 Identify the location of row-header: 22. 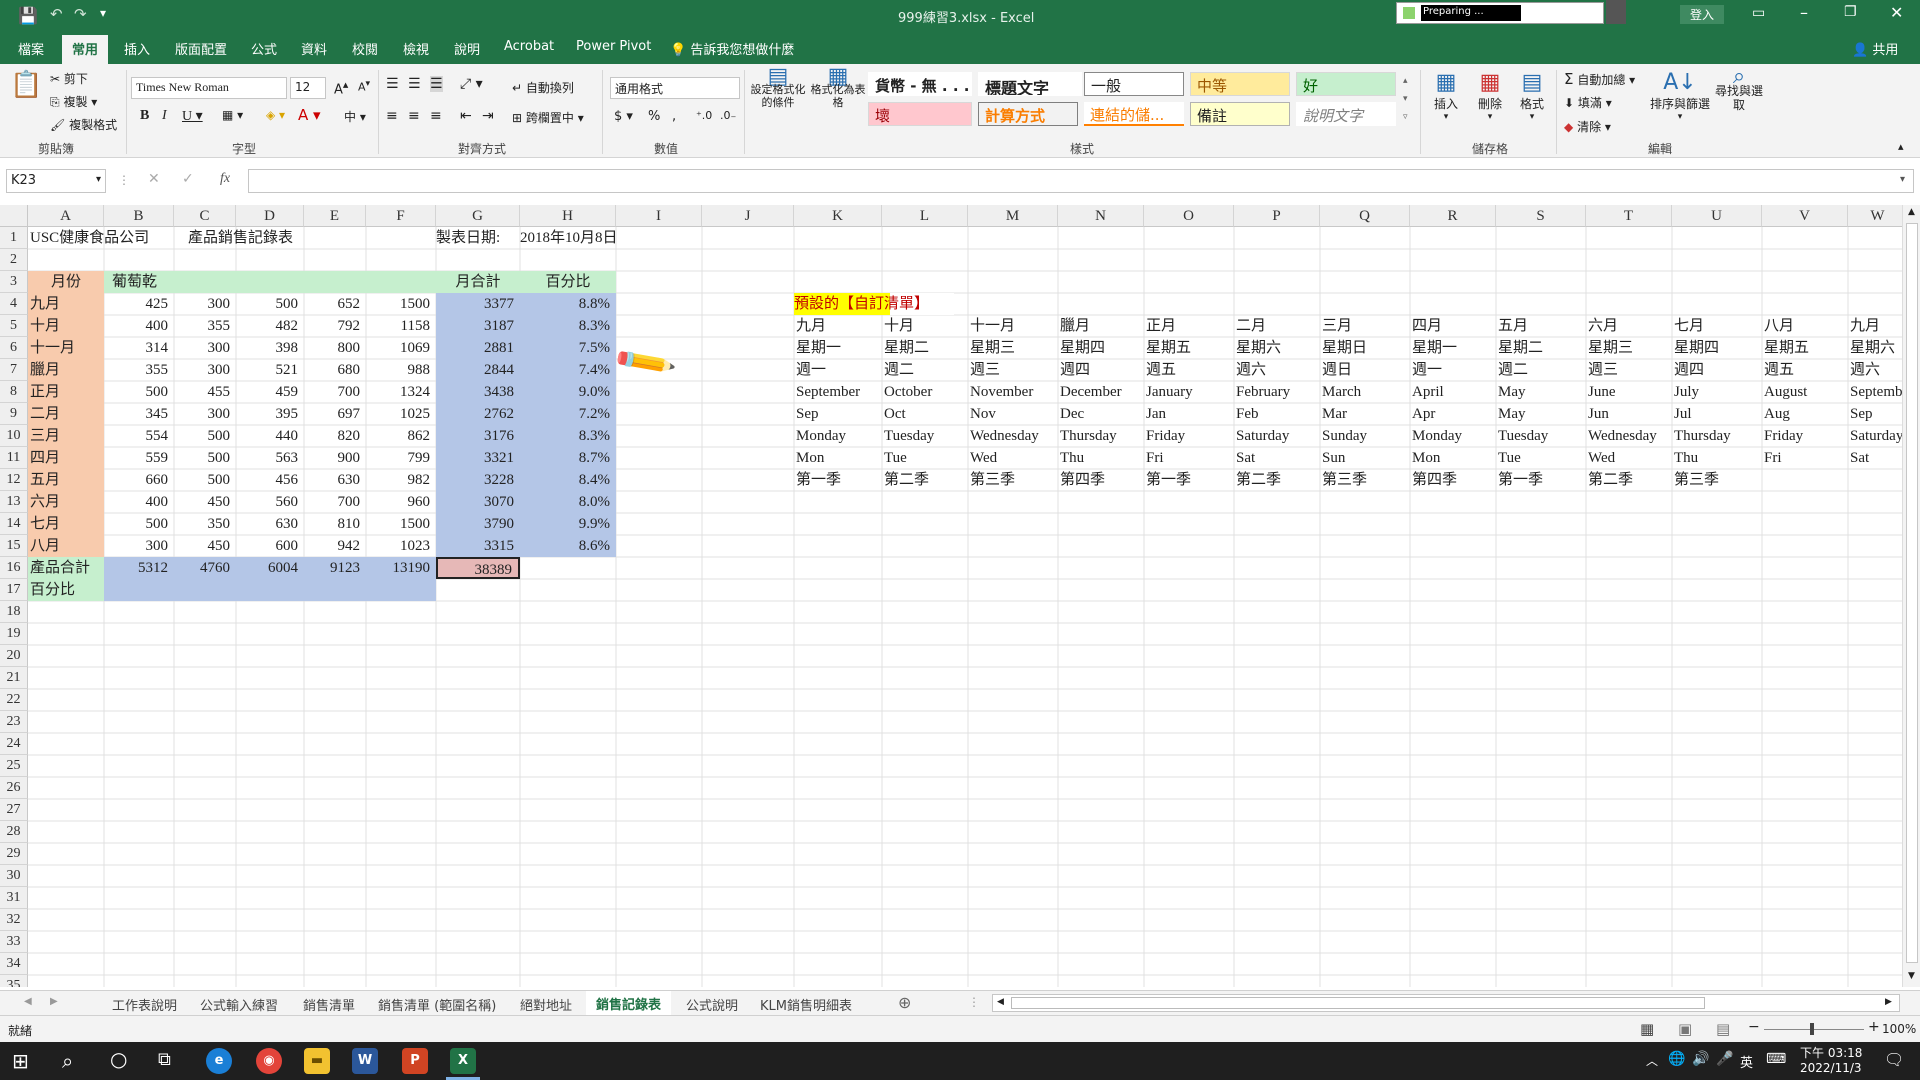
(14, 700).